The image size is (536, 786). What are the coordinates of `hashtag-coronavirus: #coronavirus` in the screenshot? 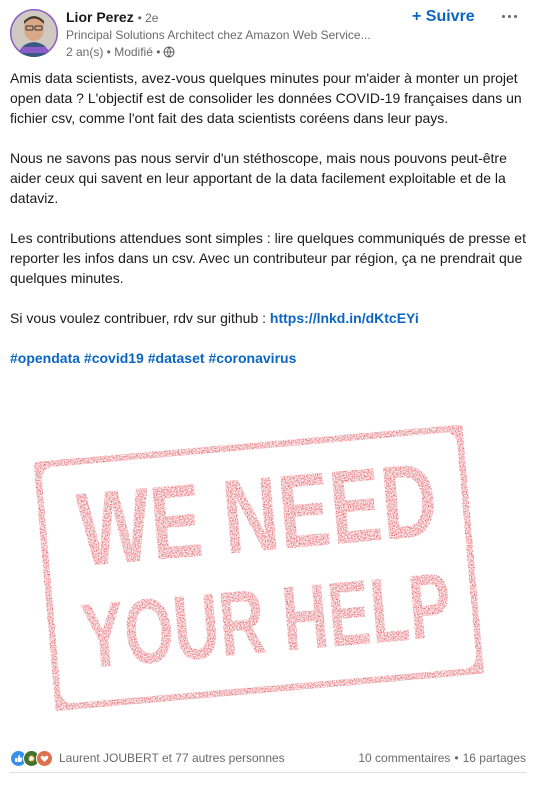 It's located at (252, 358).